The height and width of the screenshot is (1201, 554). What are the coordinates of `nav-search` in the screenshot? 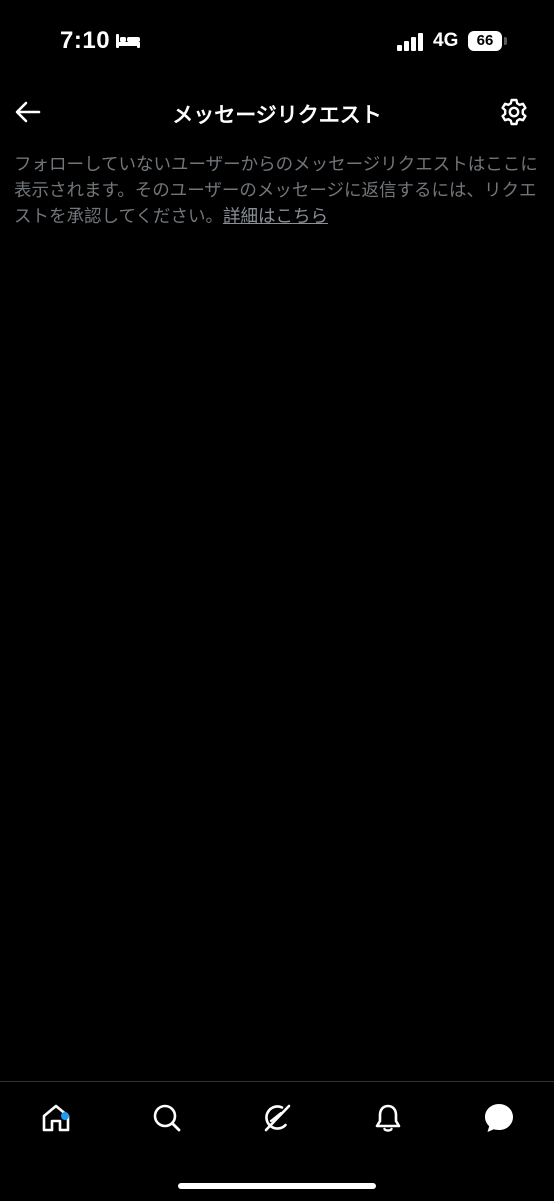 It's located at (167, 1120).